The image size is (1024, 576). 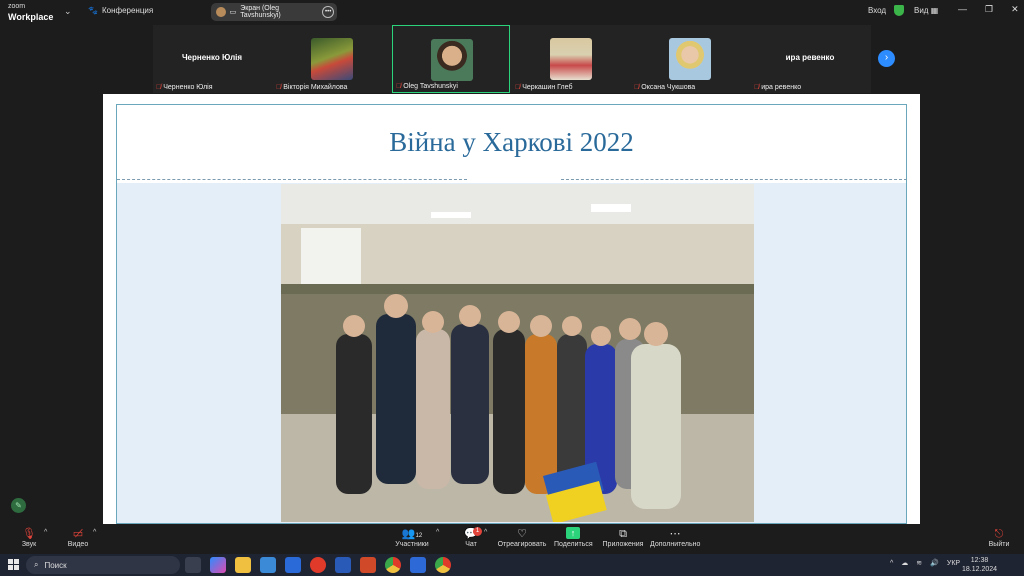 I want to click on exit-label: Выйти, so click(x=999, y=544).